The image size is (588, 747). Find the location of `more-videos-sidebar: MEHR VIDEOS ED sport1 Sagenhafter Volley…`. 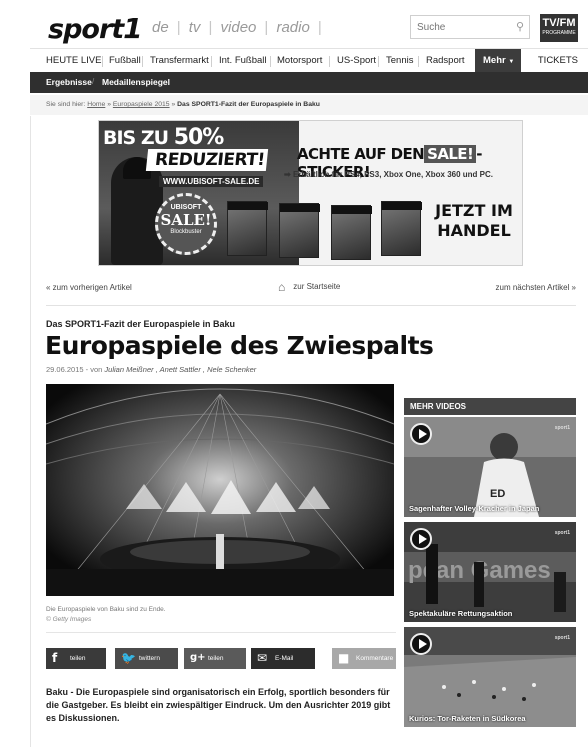

more-videos-sidebar: MEHR VIDEOS ED sport1 Sagenhafter Volley… is located at coordinates (490, 572).